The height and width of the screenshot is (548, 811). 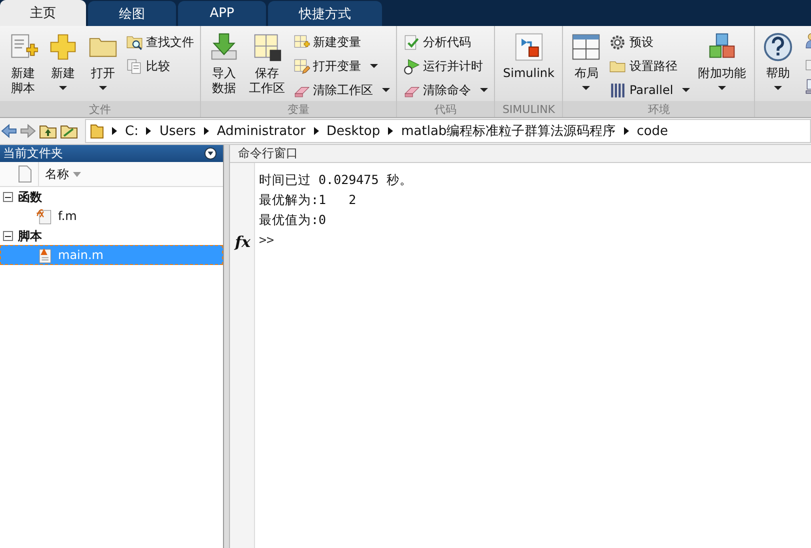 I want to click on toolbar-button: 分析代码, so click(x=445, y=42).